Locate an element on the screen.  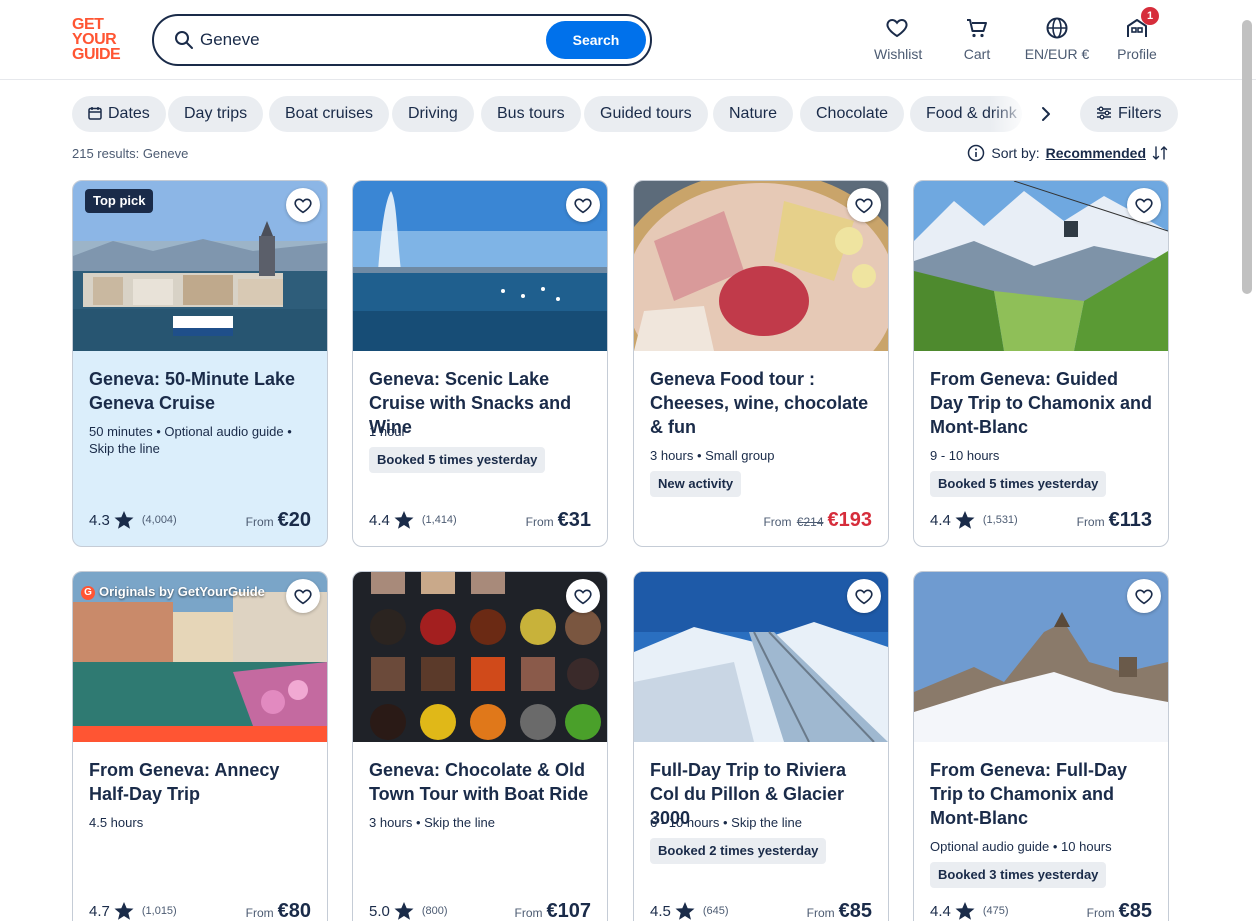
rating-value: 4.7 is located at coordinates (99, 911).